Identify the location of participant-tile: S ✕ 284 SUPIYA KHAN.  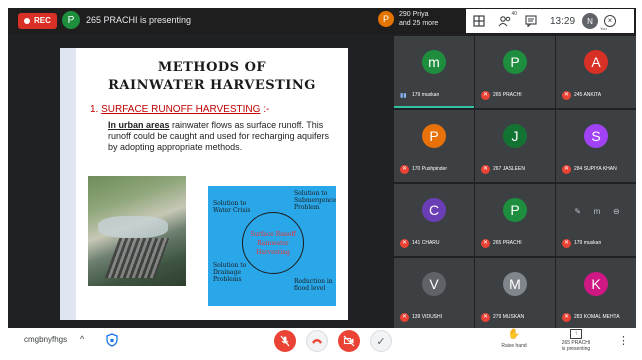
(596, 146).